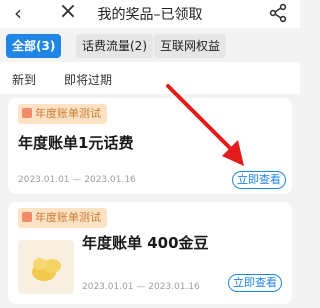  Describe the element at coordinates (205, 125) in the screenshot. I see `annotation-arrow-icon` at that location.